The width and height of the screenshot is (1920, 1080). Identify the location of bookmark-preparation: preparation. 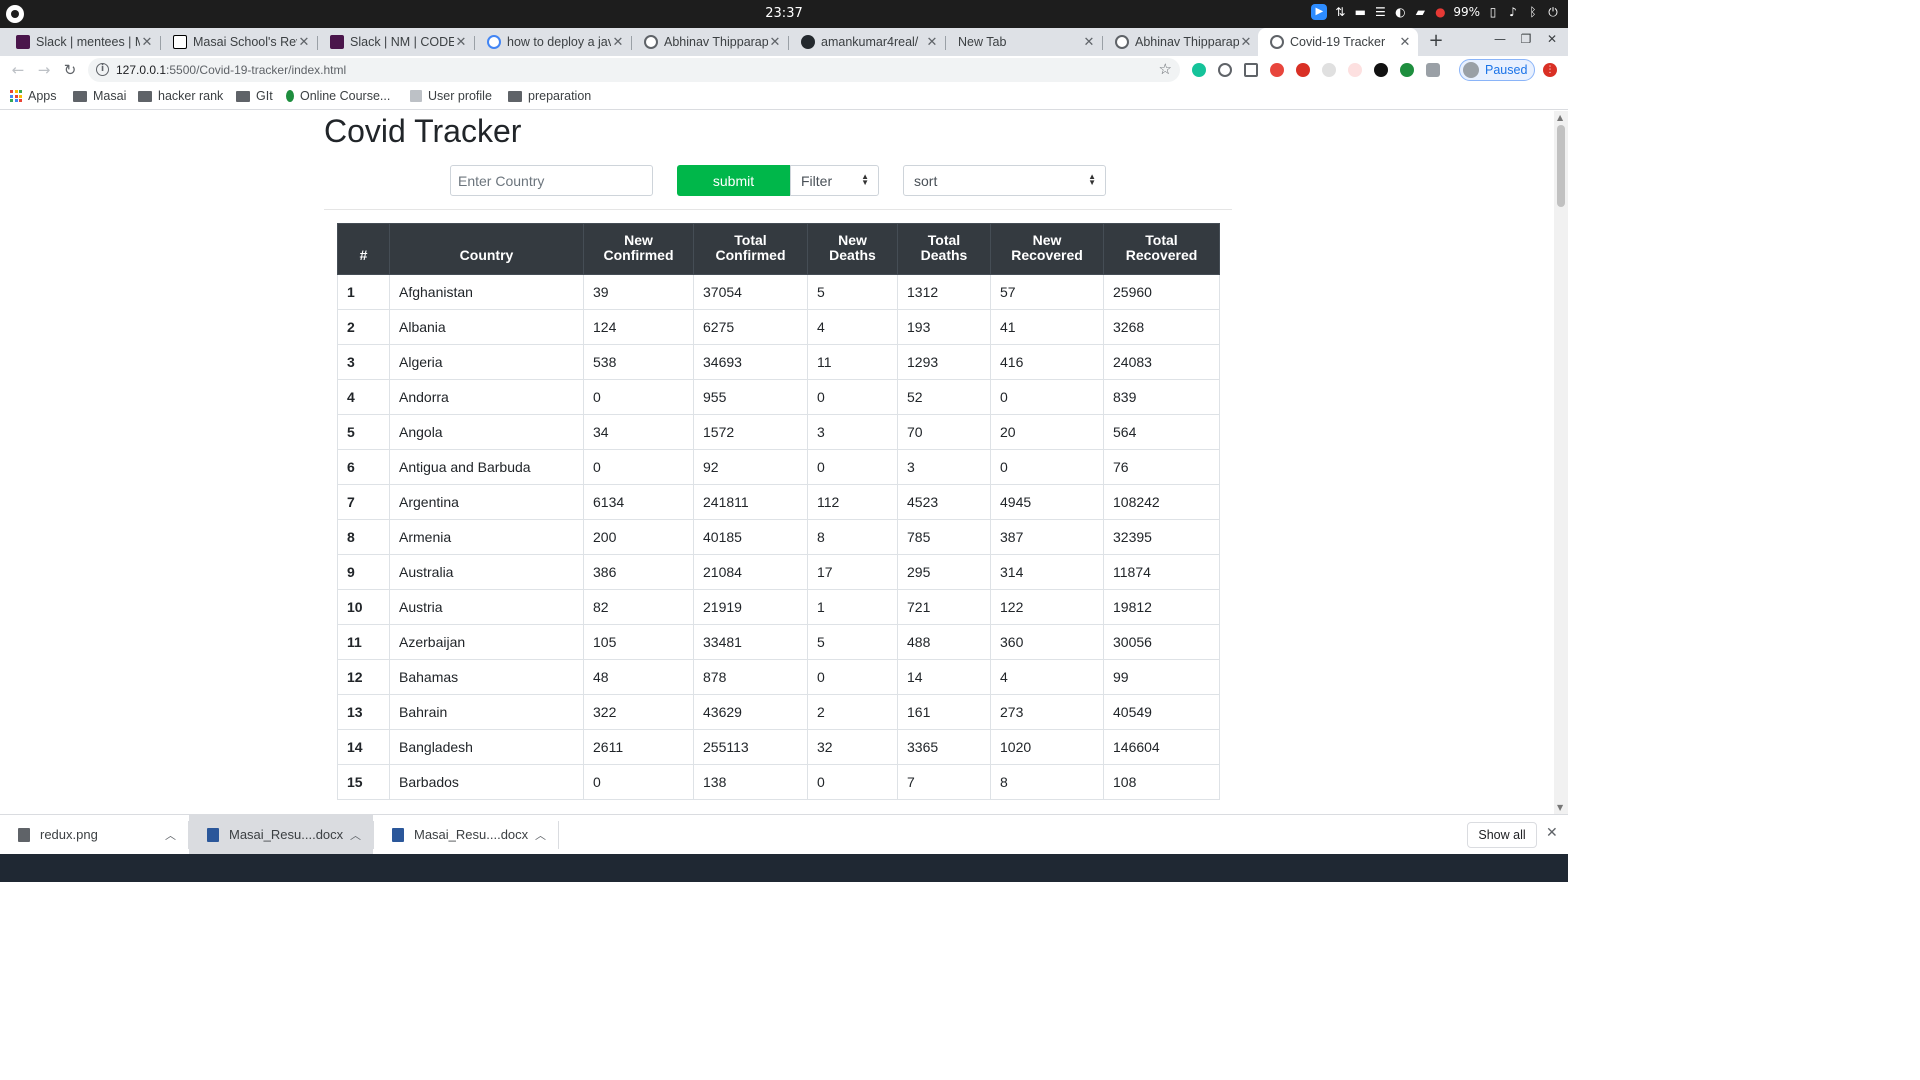
(549, 96).